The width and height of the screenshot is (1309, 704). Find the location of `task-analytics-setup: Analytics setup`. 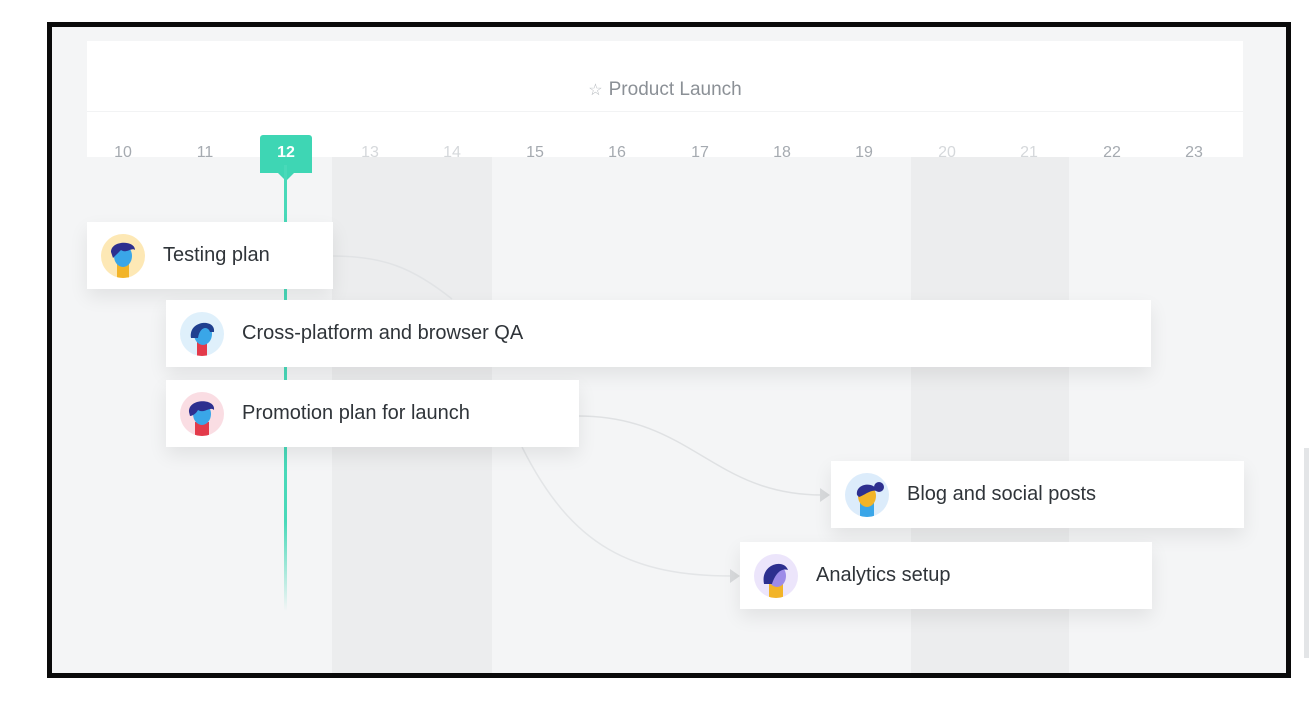

task-analytics-setup: Analytics setup is located at coordinates (946, 575).